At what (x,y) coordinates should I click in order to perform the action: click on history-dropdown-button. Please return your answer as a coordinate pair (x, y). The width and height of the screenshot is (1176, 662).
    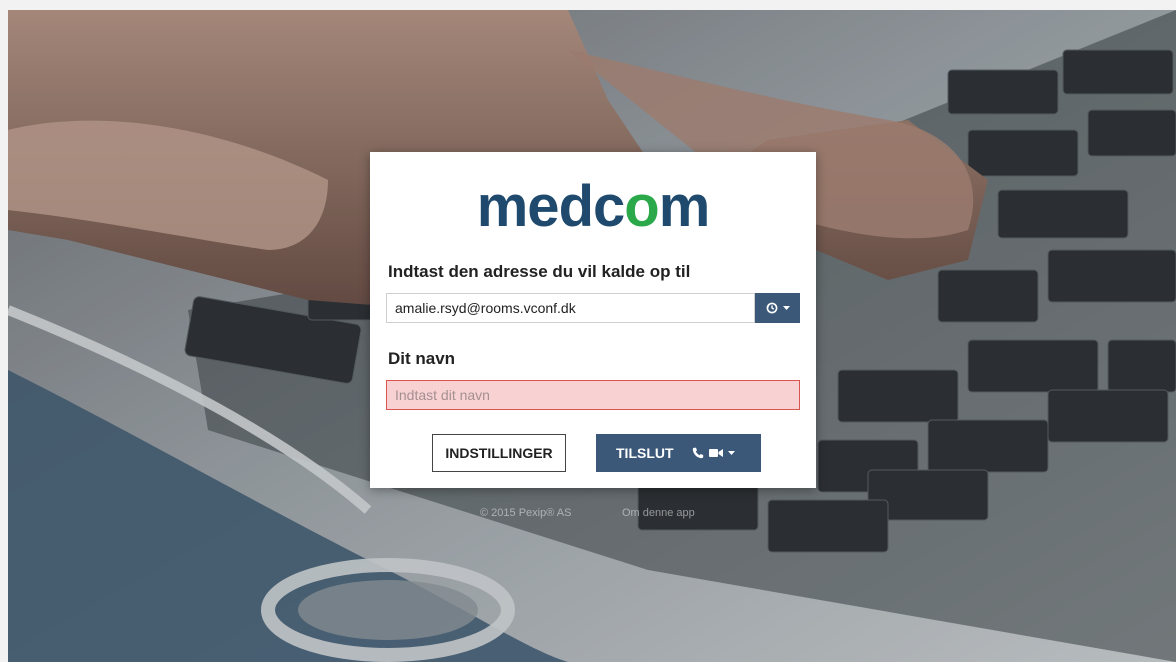
    Looking at the image, I should click on (777, 308).